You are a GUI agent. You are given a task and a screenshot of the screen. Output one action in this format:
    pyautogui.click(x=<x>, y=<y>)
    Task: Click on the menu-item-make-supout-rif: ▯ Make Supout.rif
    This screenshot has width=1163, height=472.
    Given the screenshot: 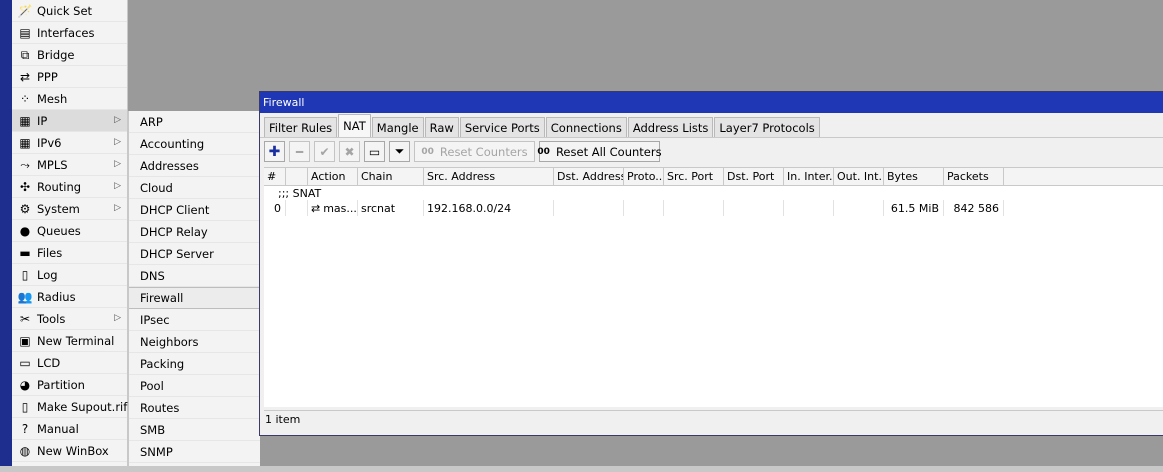 What is the action you would take?
    pyautogui.click(x=69, y=407)
    